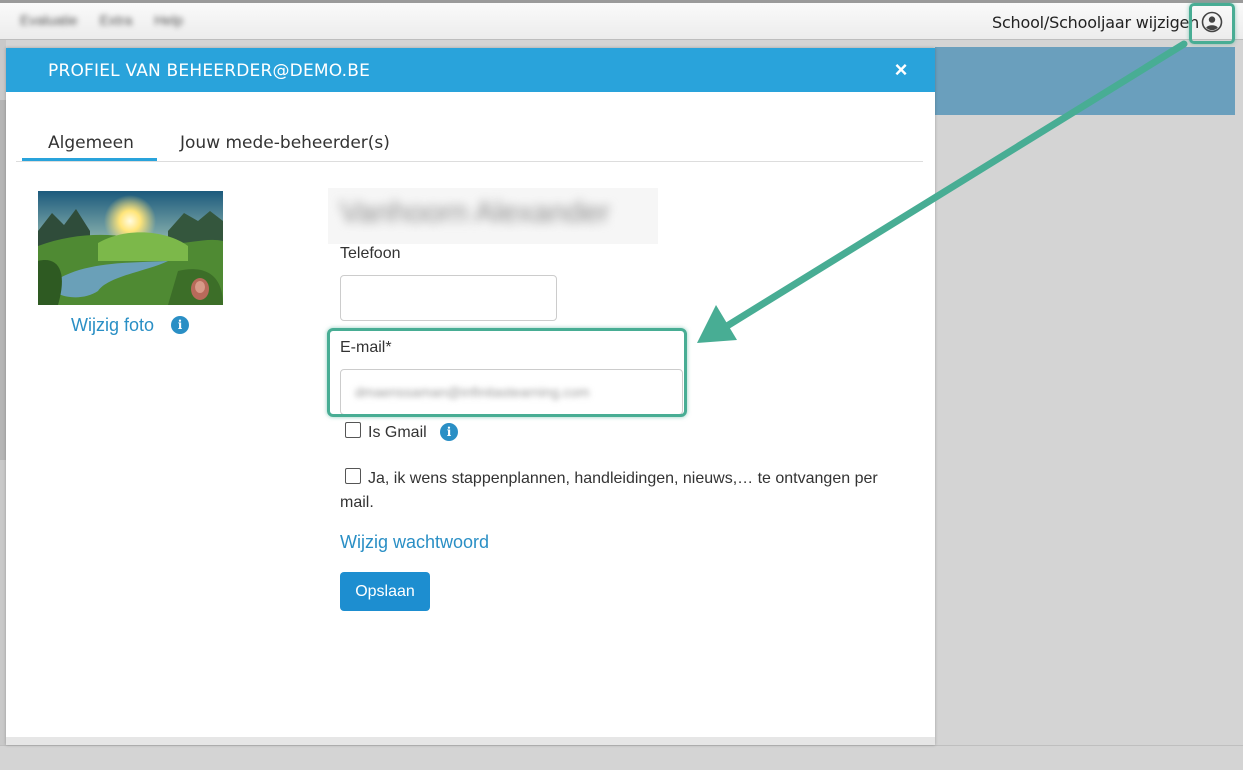  Describe the element at coordinates (470, 70) in the screenshot. I see `modal-header: PROFIEL VAN BEHEERDER@DEMO.BE ×` at that location.